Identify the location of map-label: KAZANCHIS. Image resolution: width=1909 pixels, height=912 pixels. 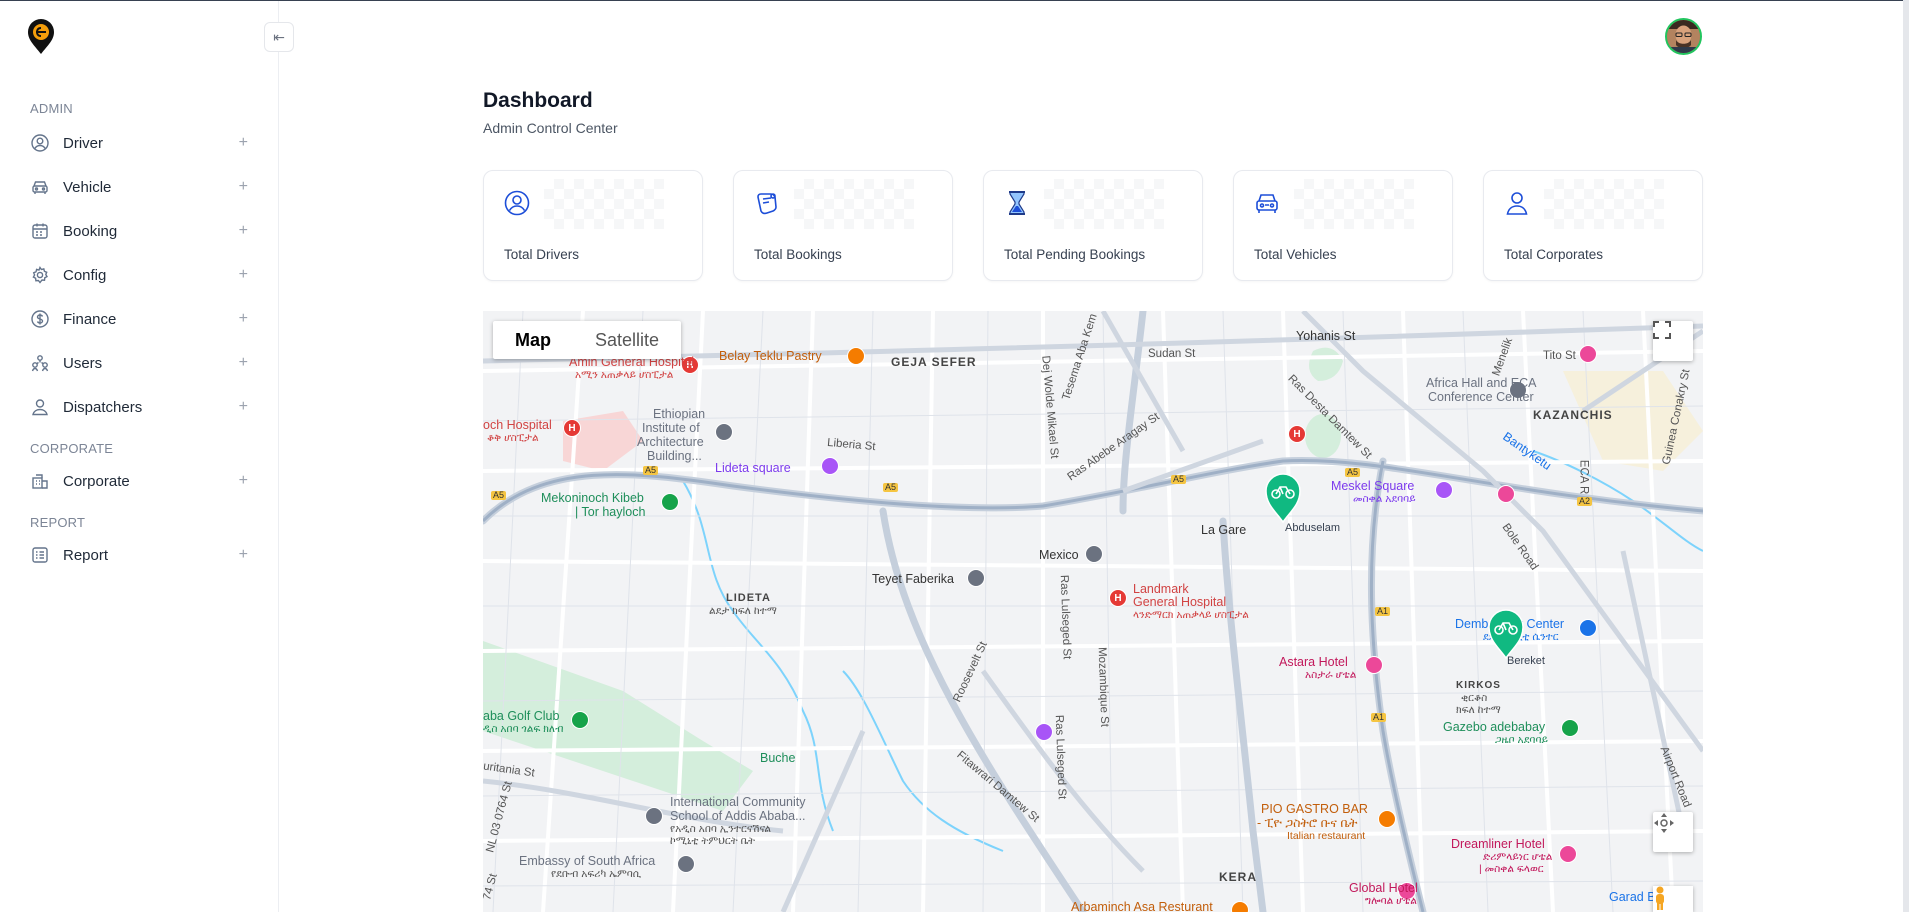
(1573, 415).